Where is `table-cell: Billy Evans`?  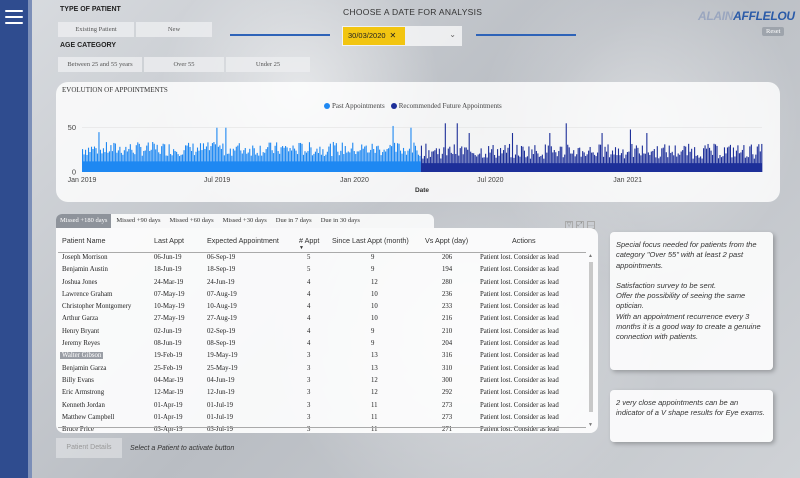
table-cell: Billy Evans is located at coordinates (78, 380).